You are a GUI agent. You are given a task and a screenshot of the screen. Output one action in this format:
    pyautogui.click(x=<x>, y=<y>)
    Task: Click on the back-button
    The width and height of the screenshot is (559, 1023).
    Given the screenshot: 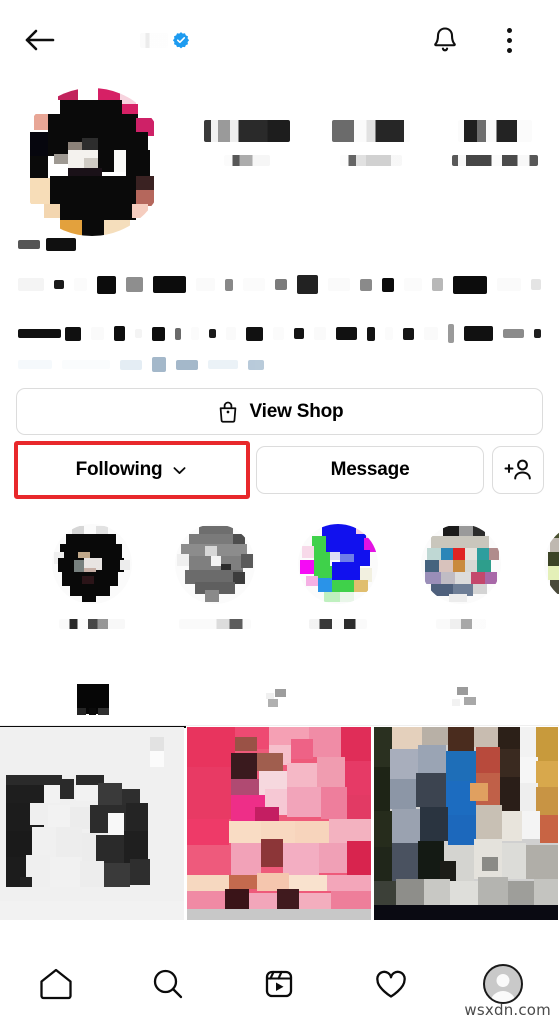 What is the action you would take?
    pyautogui.click(x=40, y=40)
    